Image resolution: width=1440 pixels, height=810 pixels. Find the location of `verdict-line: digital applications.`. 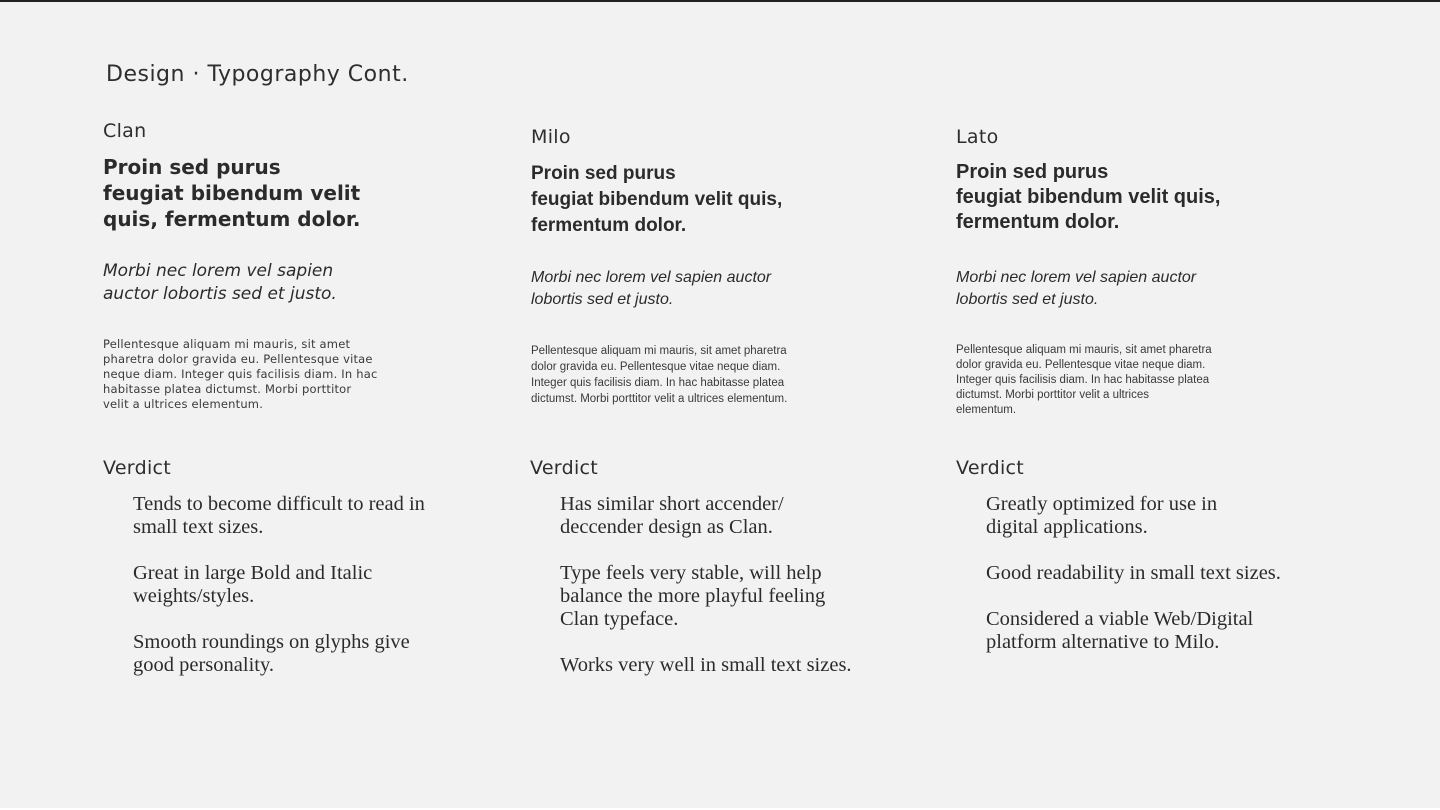

verdict-line: digital applications. is located at coordinates (1067, 527).